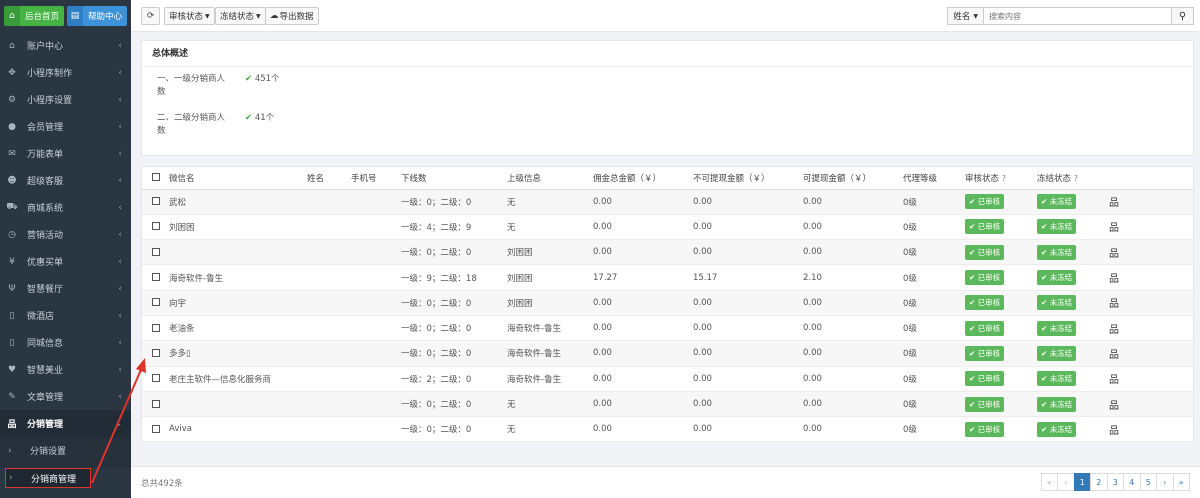  What do you see at coordinates (65, 180) in the screenshot?
I see `sidebar-item: ☻ 超级客服 ‹` at bounding box center [65, 180].